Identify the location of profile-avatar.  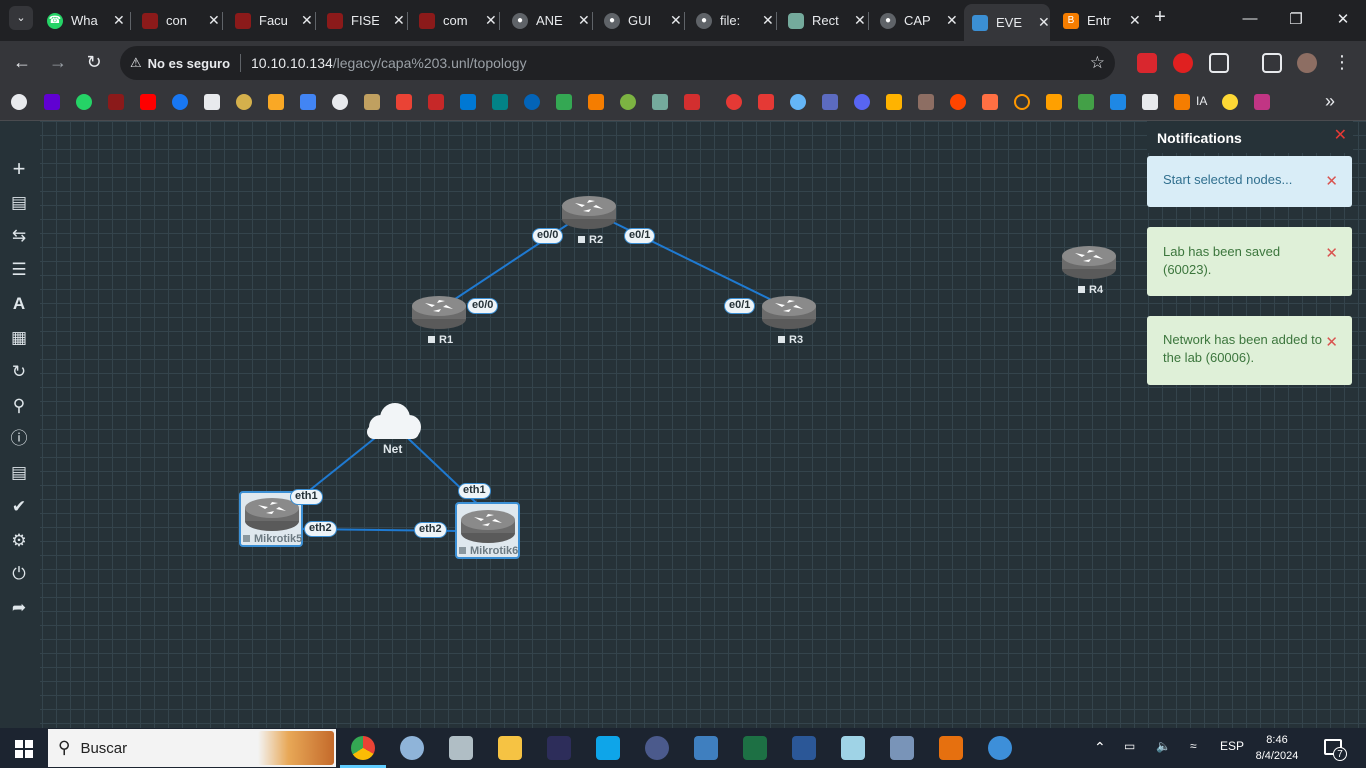
(1307, 63).